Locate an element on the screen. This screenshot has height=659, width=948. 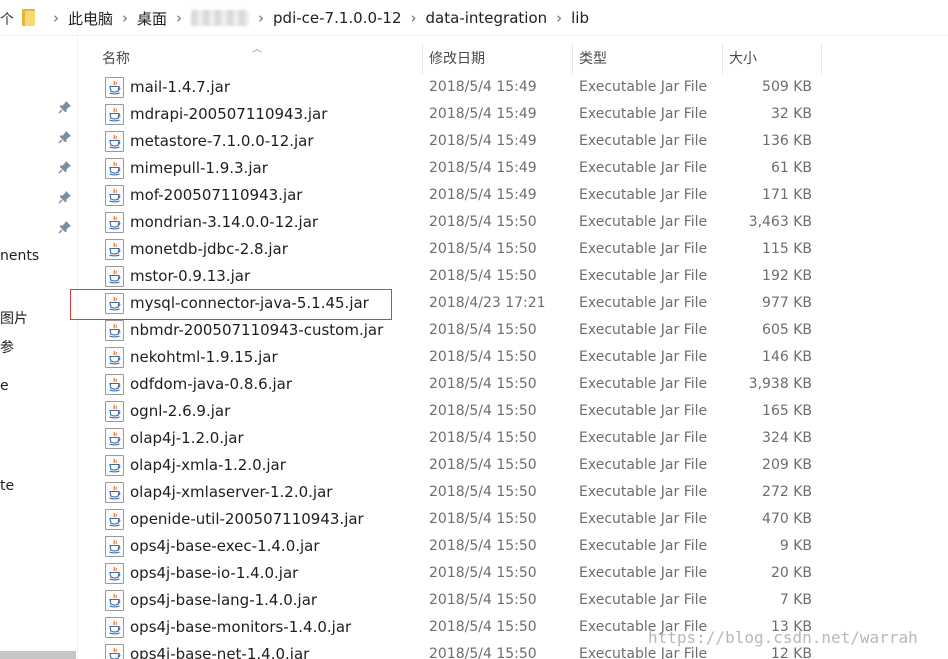
file-name: nekohtml-1.9.15.jar is located at coordinates (204, 357).